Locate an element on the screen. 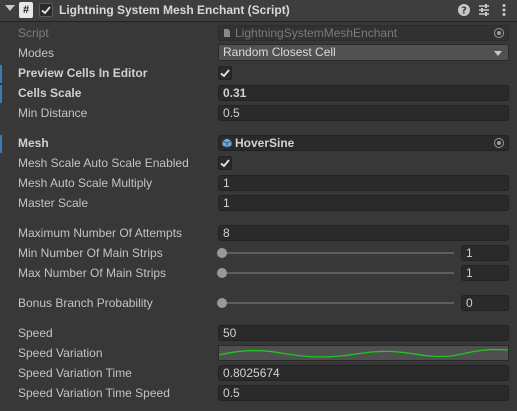  master-scale-field: 1 is located at coordinates (363, 203).